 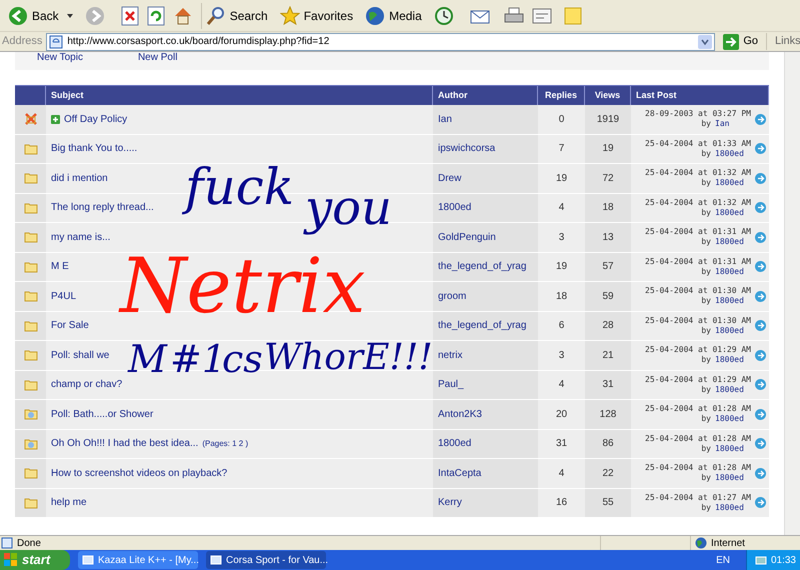 What do you see at coordinates (542, 15) in the screenshot?
I see `edit-icon` at bounding box center [542, 15].